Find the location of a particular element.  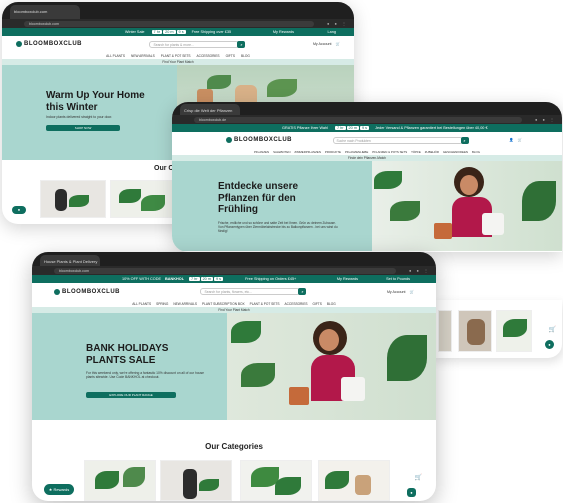

pot-shape is located at coordinates (353, 389).